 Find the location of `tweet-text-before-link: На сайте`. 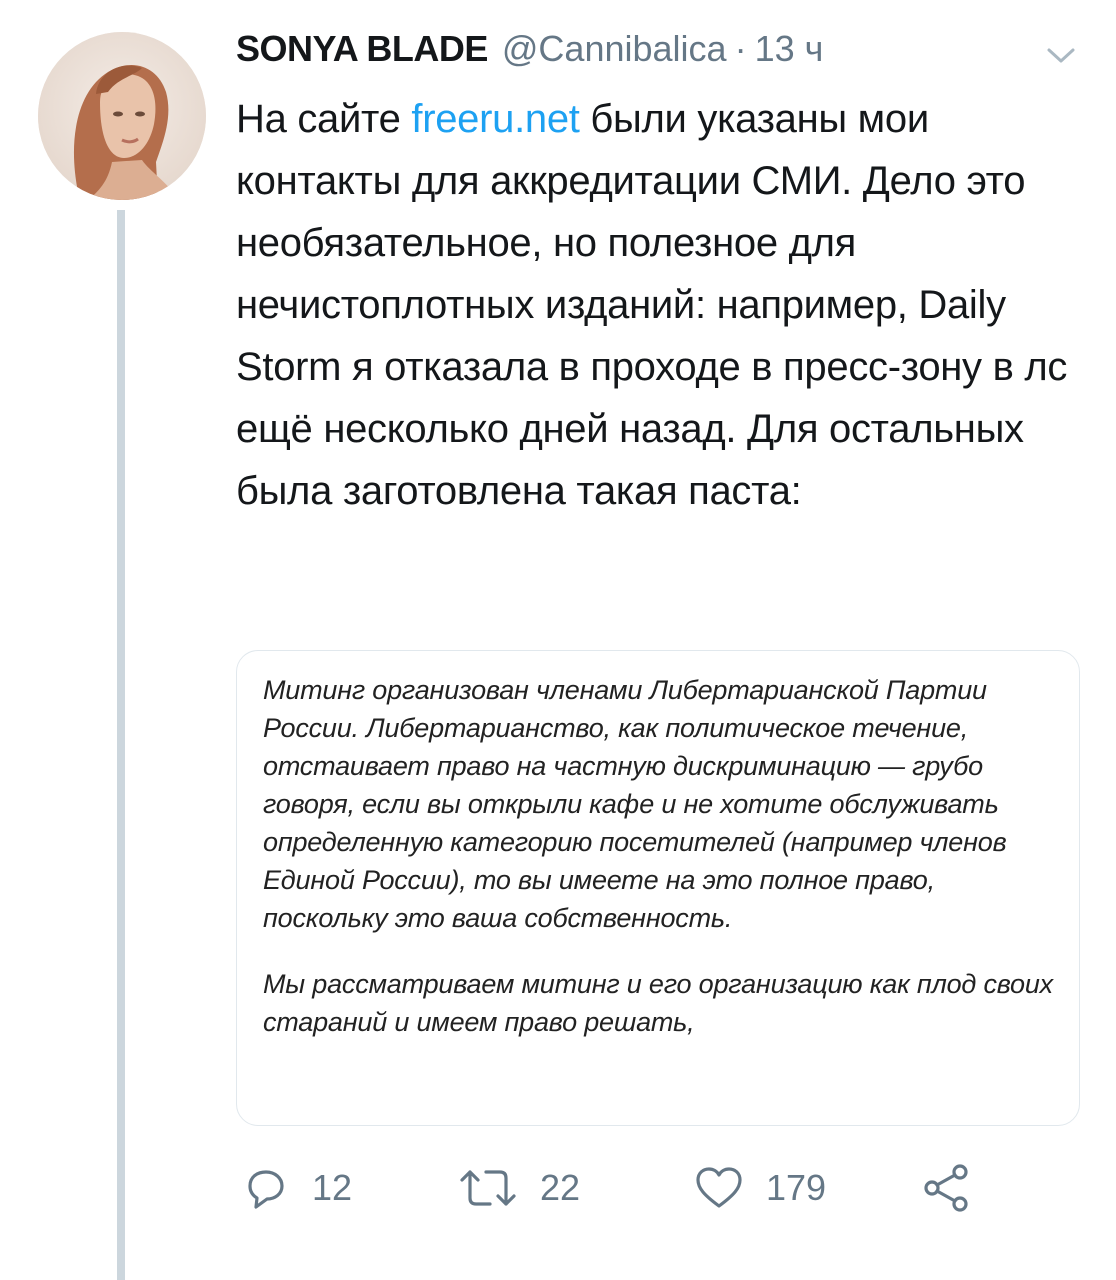

tweet-text-before-link: На сайте is located at coordinates (324, 119).